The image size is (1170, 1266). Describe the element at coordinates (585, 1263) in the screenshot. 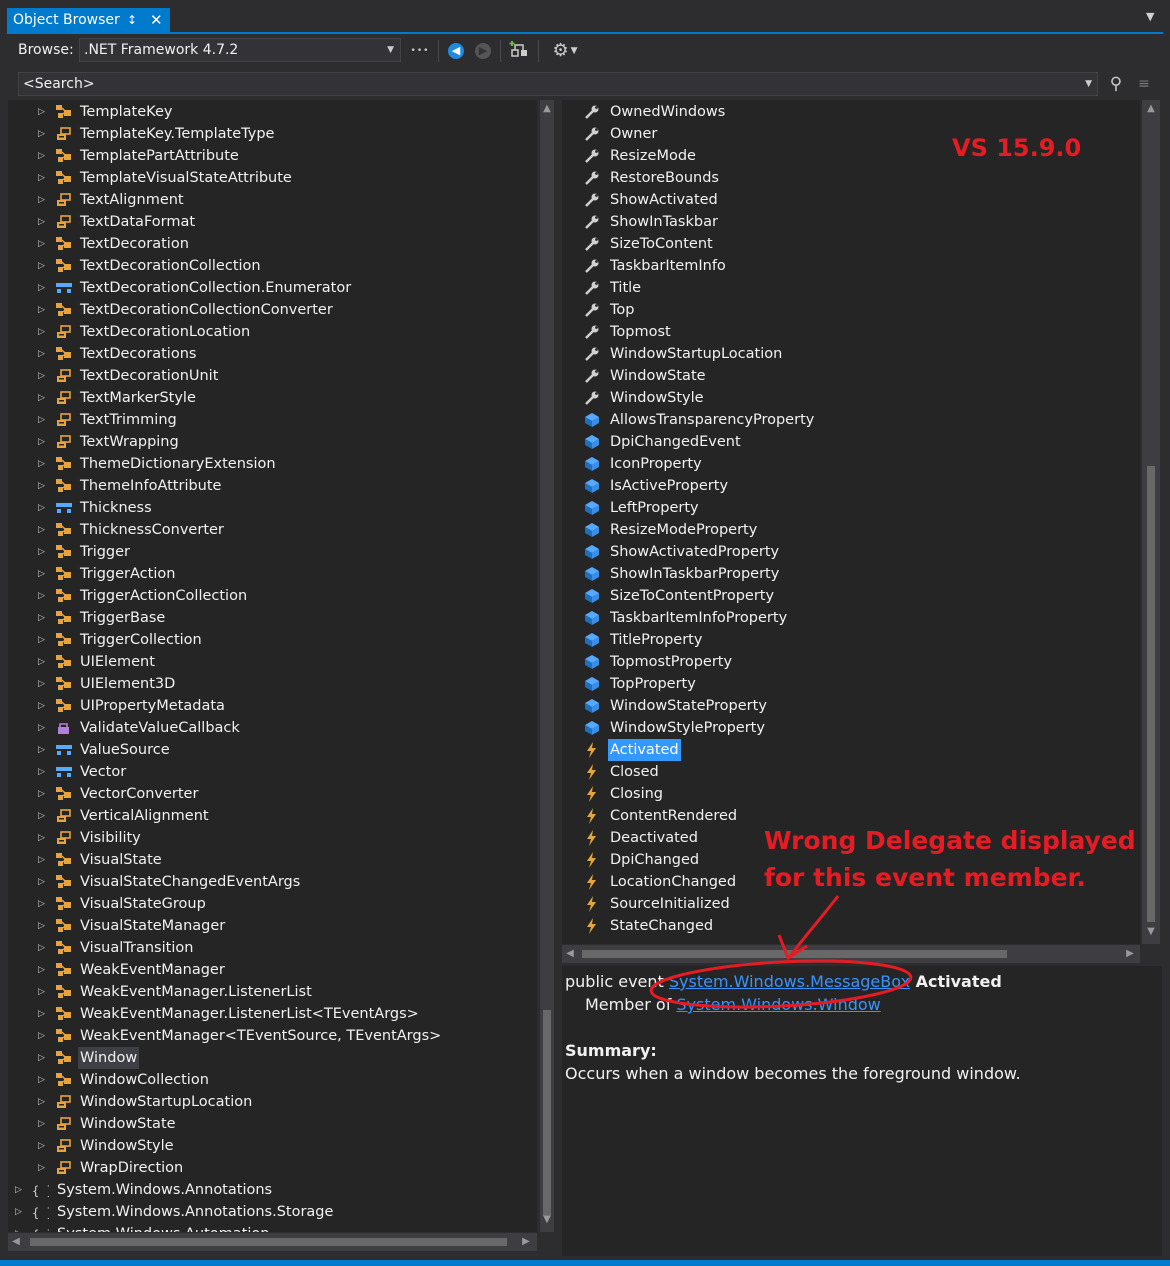

I see `status-bar` at that location.